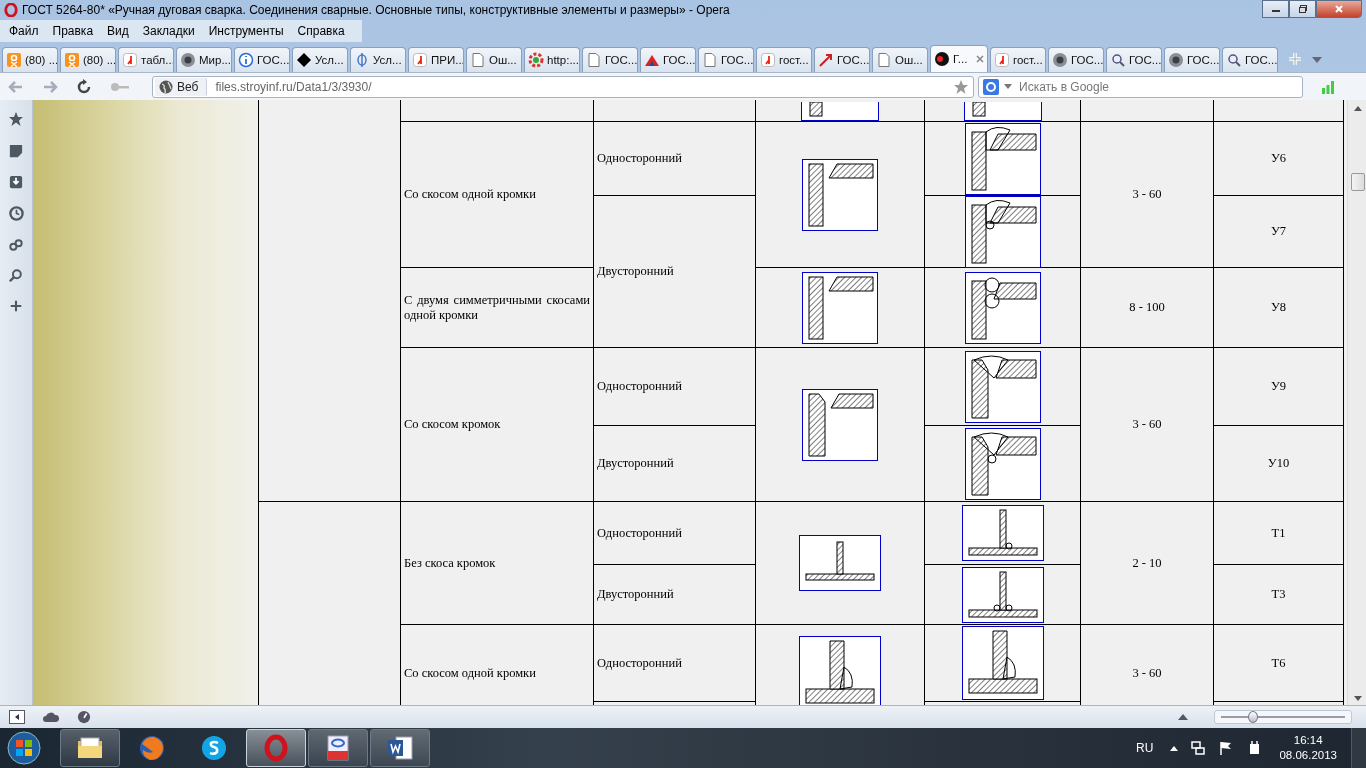 This screenshot has height=768, width=1366. What do you see at coordinates (1308, 755) in the screenshot?
I see `clock-date: 08.06.2013` at bounding box center [1308, 755].